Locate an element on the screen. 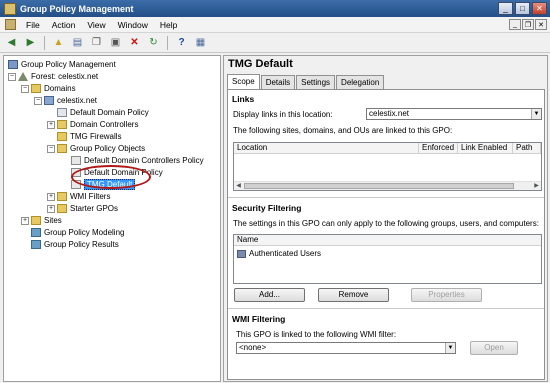  tree-label: Forest: celestix.net is located at coordinates (65, 76).